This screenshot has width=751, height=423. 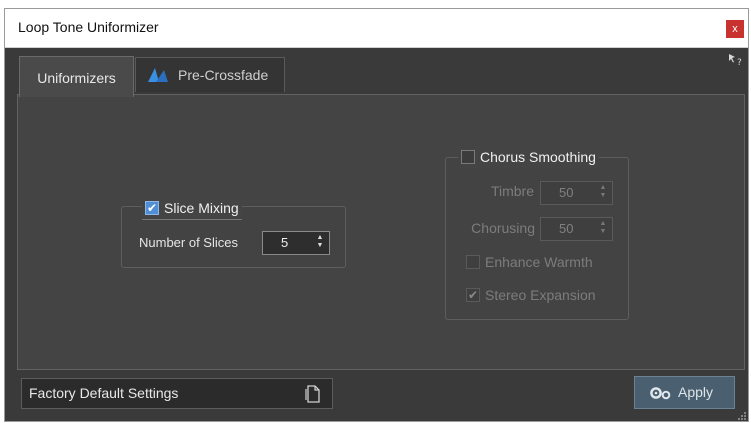 I want to click on number-of-slices-value: 5, so click(x=285, y=242).